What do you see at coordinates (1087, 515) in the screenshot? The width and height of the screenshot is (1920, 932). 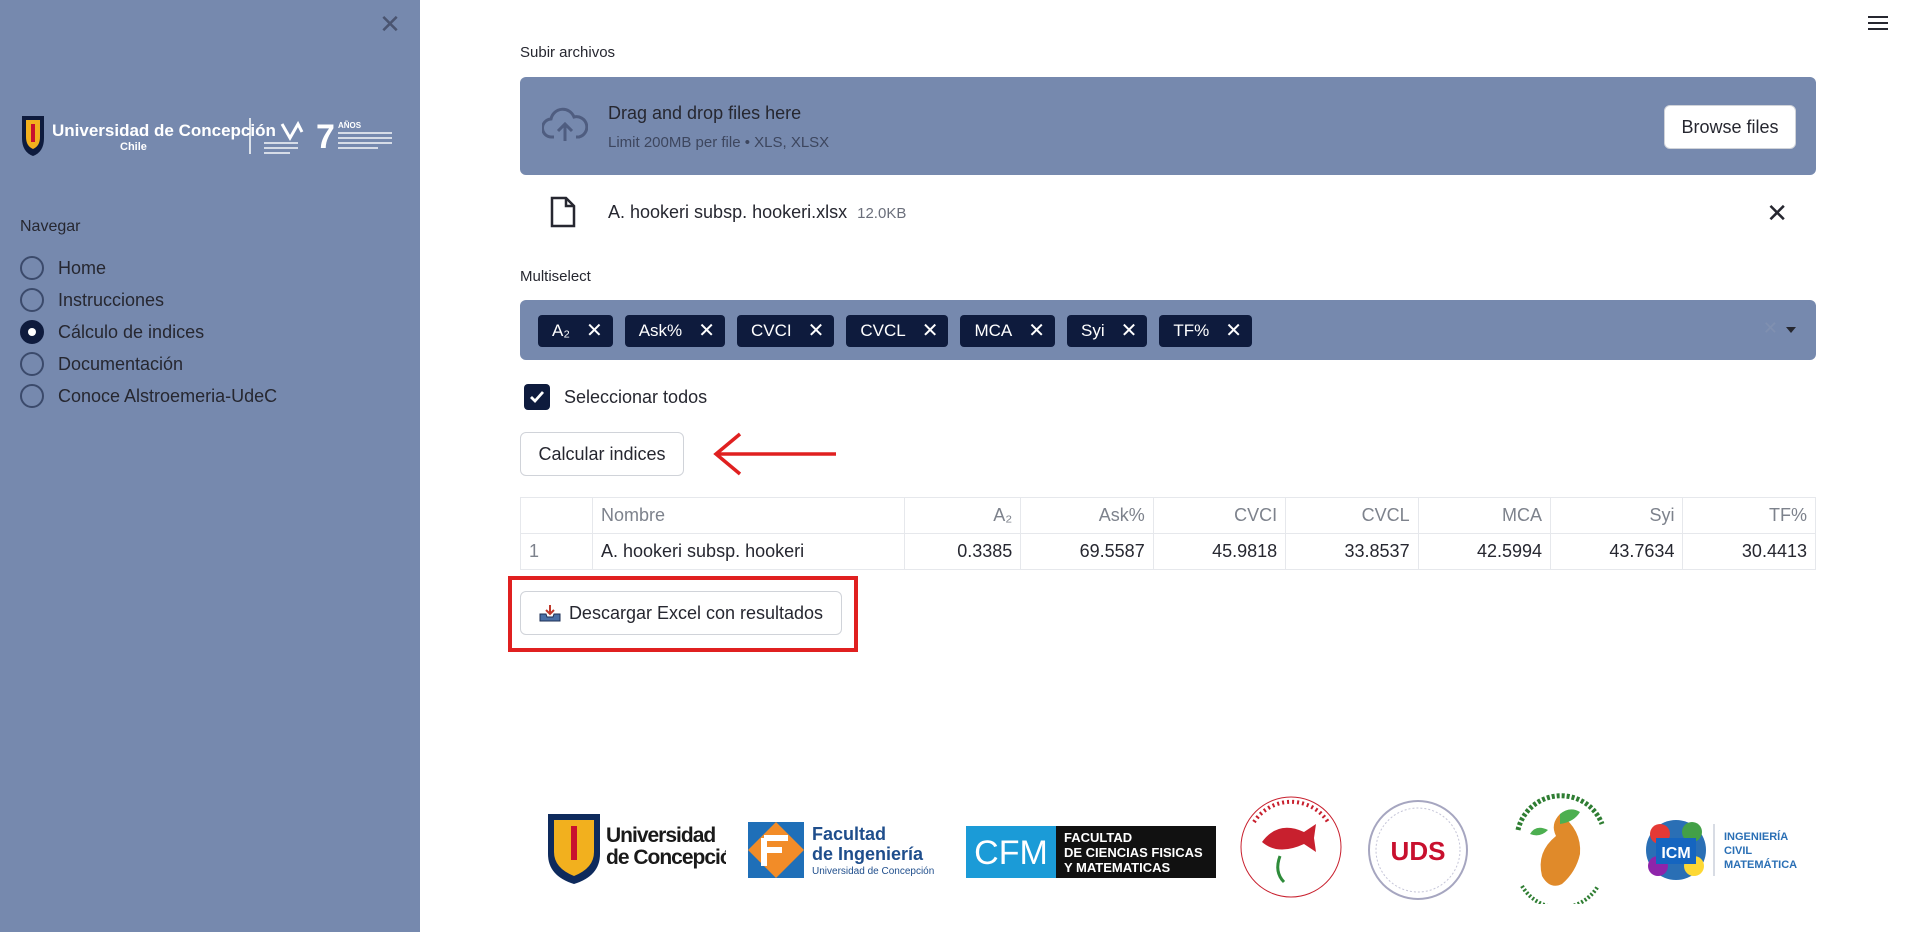 I see `table-header-cell: Ask%` at bounding box center [1087, 515].